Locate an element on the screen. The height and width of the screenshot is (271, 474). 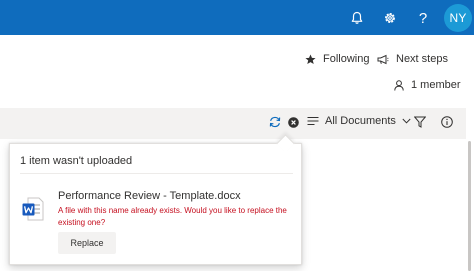
sync-button is located at coordinates (275, 122).